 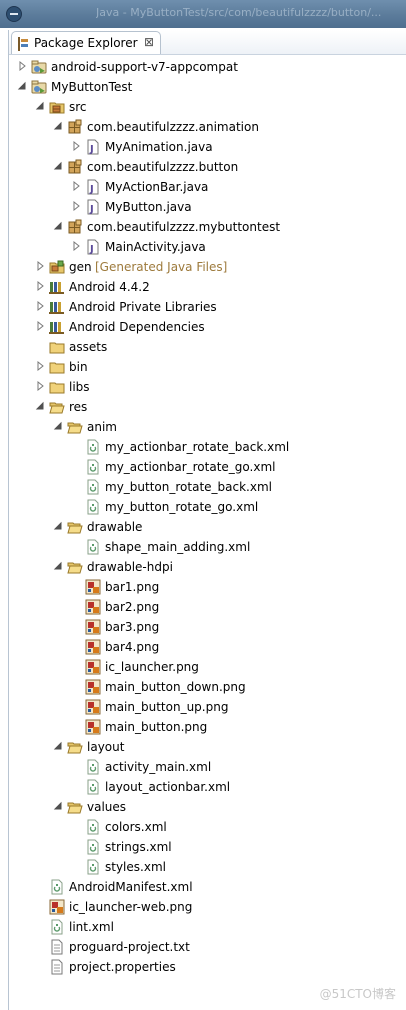 What do you see at coordinates (163, 167) in the screenshot?
I see `tree-item-label: com.beautifulzzzz.button` at bounding box center [163, 167].